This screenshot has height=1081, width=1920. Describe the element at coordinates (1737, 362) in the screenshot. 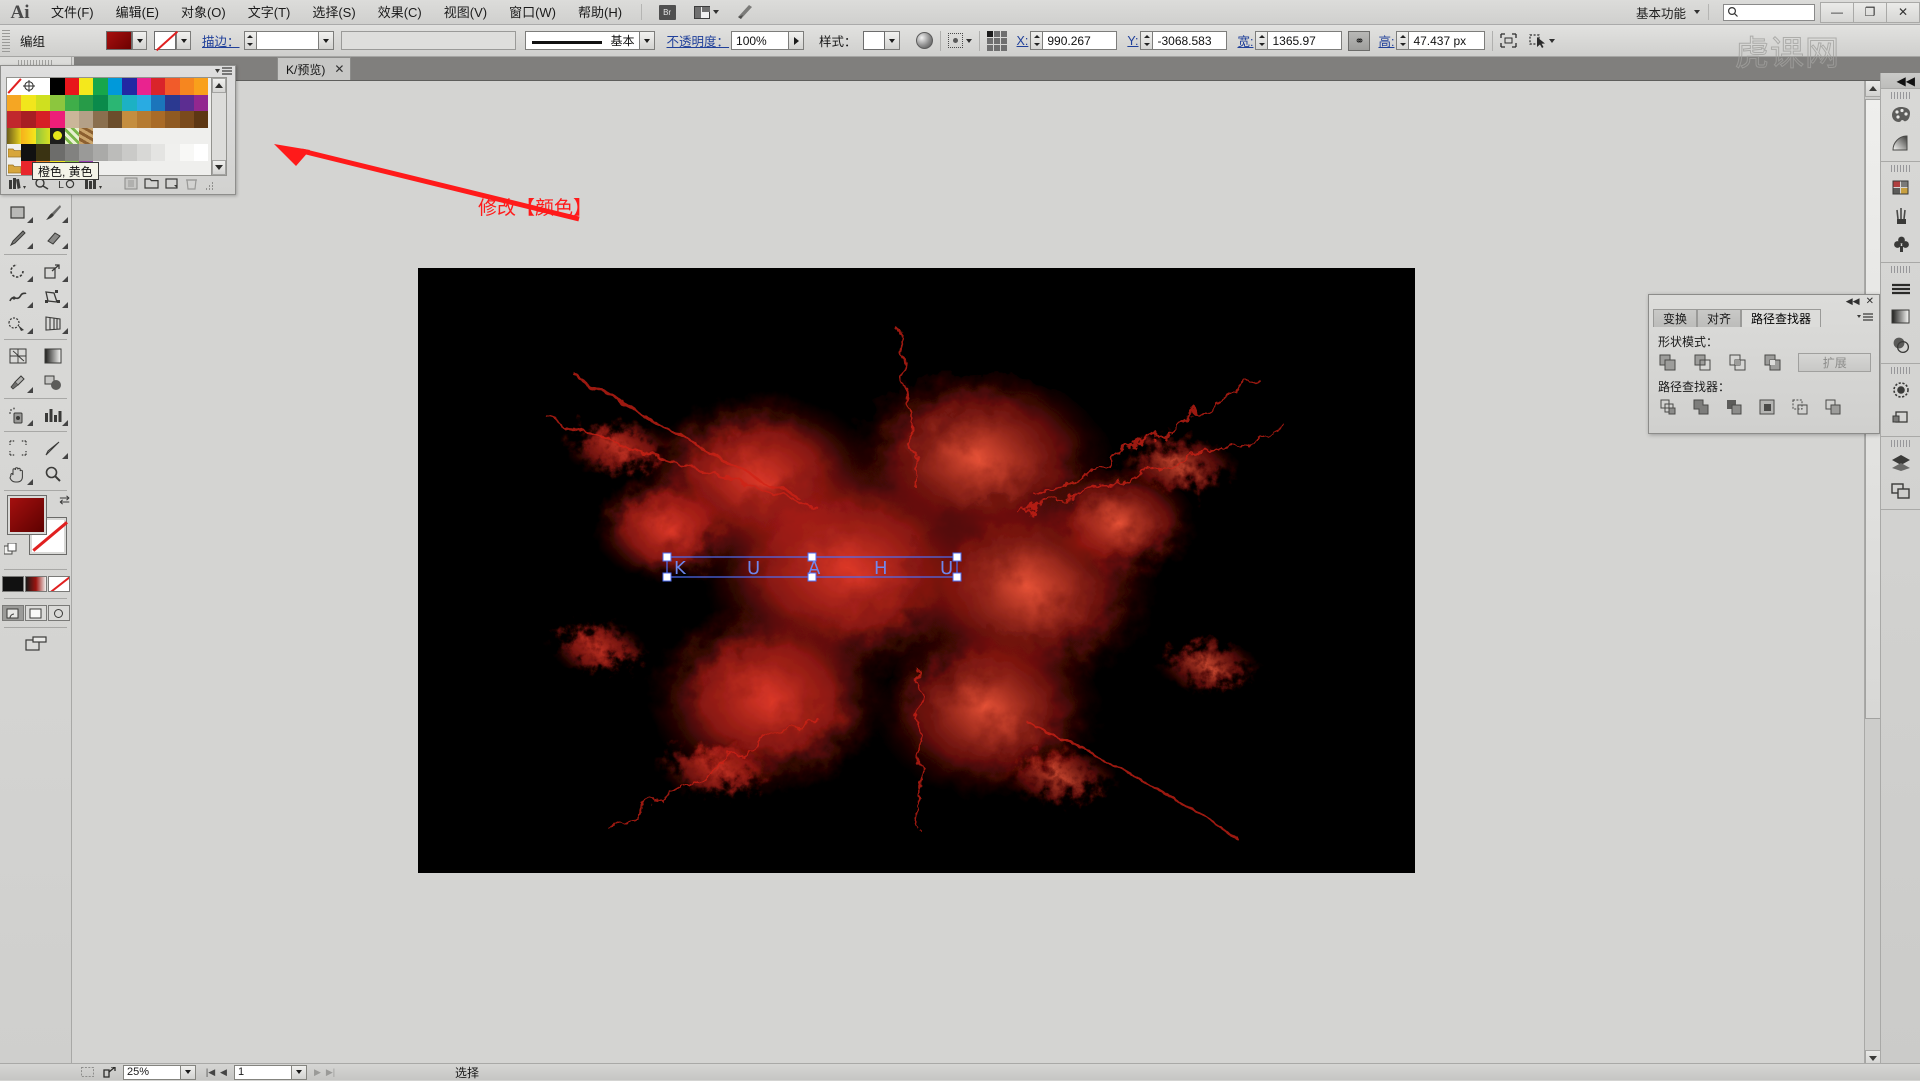

I see `intersect-icon` at that location.